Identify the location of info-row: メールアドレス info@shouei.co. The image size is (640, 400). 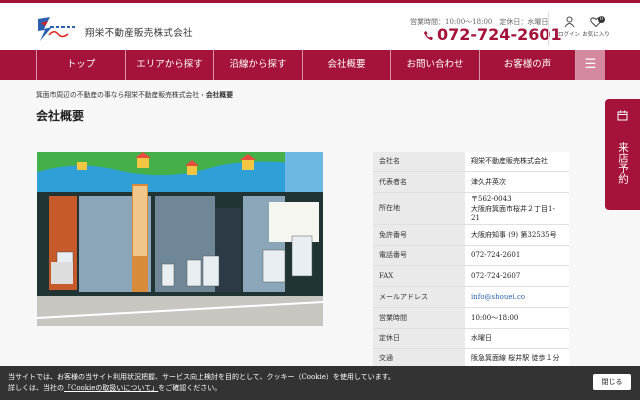
(471, 297).